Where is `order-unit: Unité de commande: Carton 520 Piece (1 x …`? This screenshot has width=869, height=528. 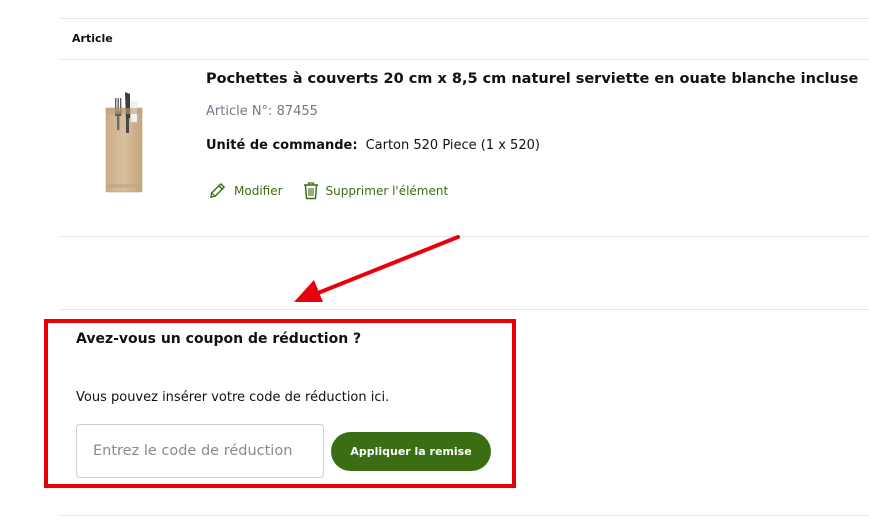 order-unit: Unité de commande: Carton 520 Piece (1 x … is located at coordinates (373, 145).